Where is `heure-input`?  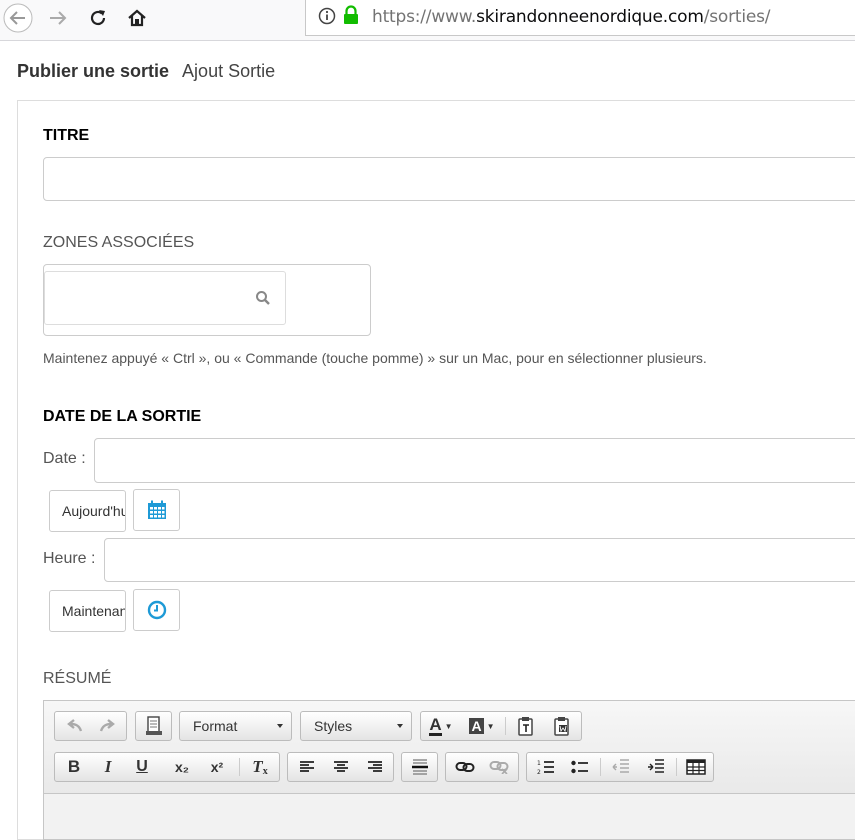
heure-input is located at coordinates (479, 560).